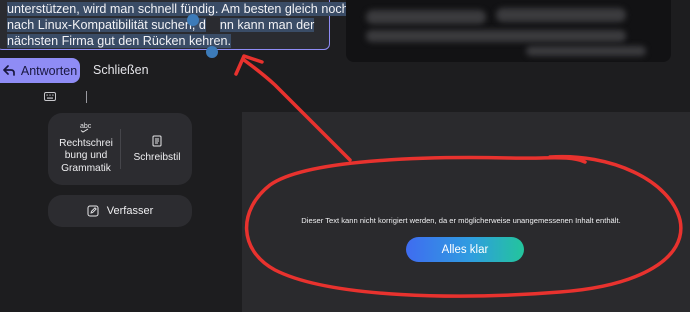 The width and height of the screenshot is (690, 312). What do you see at coordinates (49, 70) in the screenshot?
I see `reply-label: Antworten` at bounding box center [49, 70].